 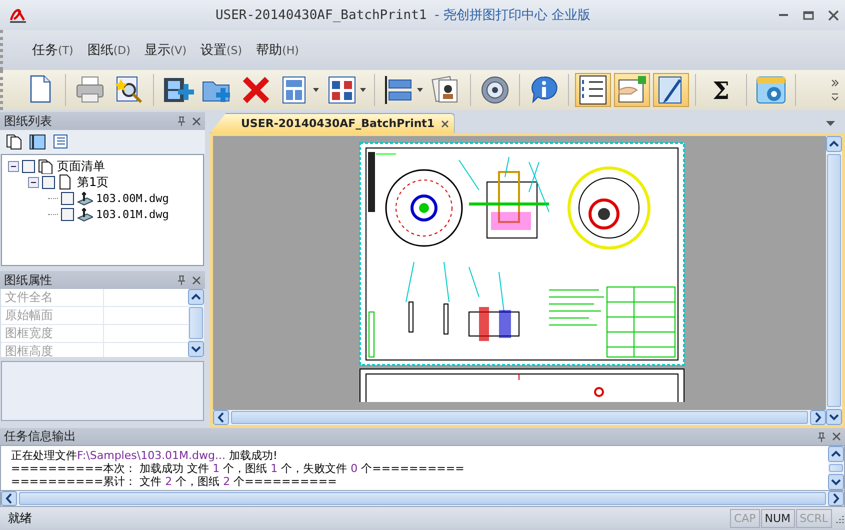 What do you see at coordinates (495, 90) in the screenshot?
I see `gear-icon` at bounding box center [495, 90].